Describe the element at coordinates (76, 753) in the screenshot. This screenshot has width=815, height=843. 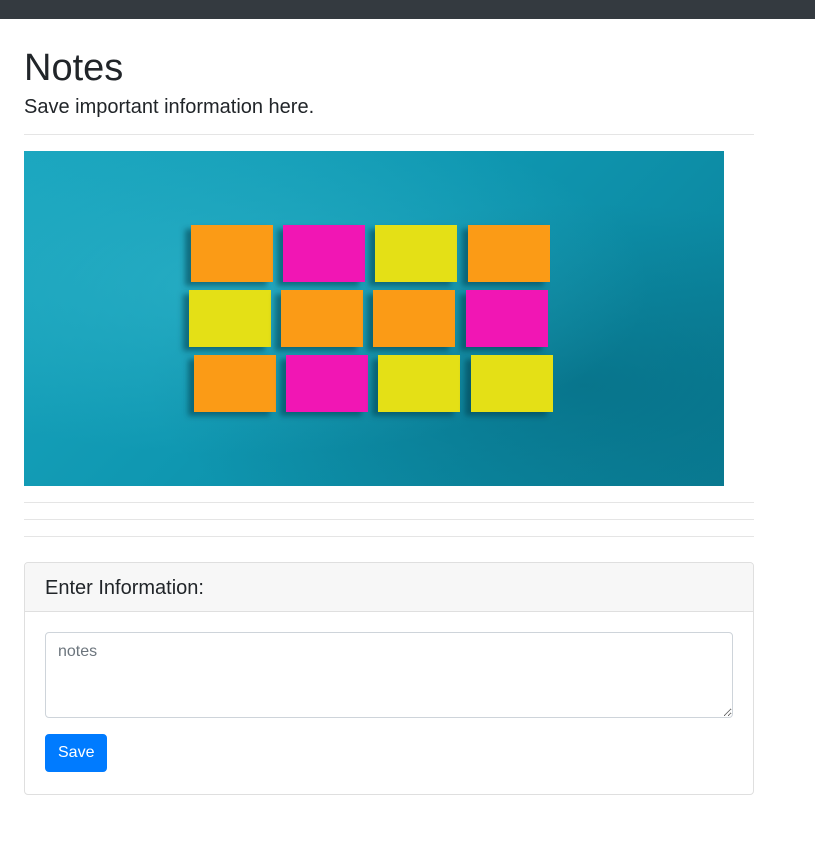
I see `save-button: Save` at that location.